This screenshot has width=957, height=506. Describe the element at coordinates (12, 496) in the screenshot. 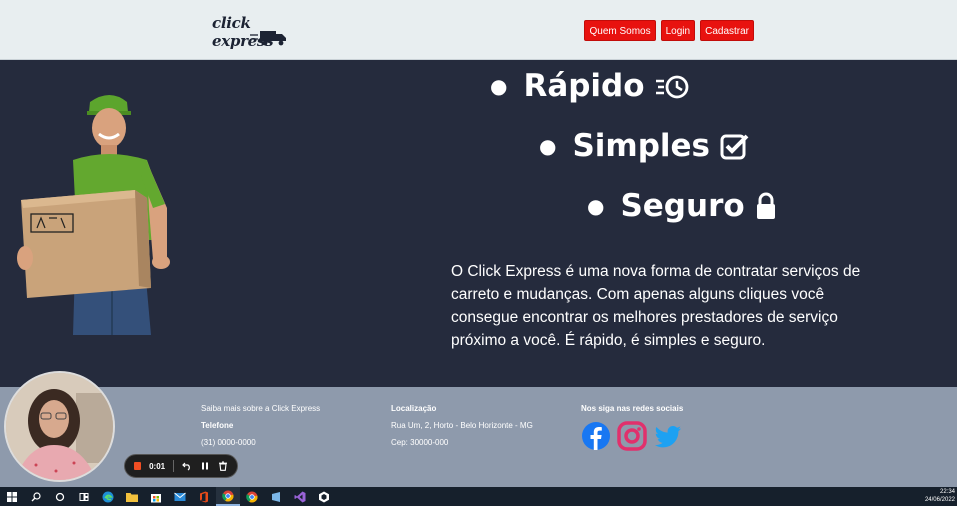

I see `windows-start-icon` at that location.